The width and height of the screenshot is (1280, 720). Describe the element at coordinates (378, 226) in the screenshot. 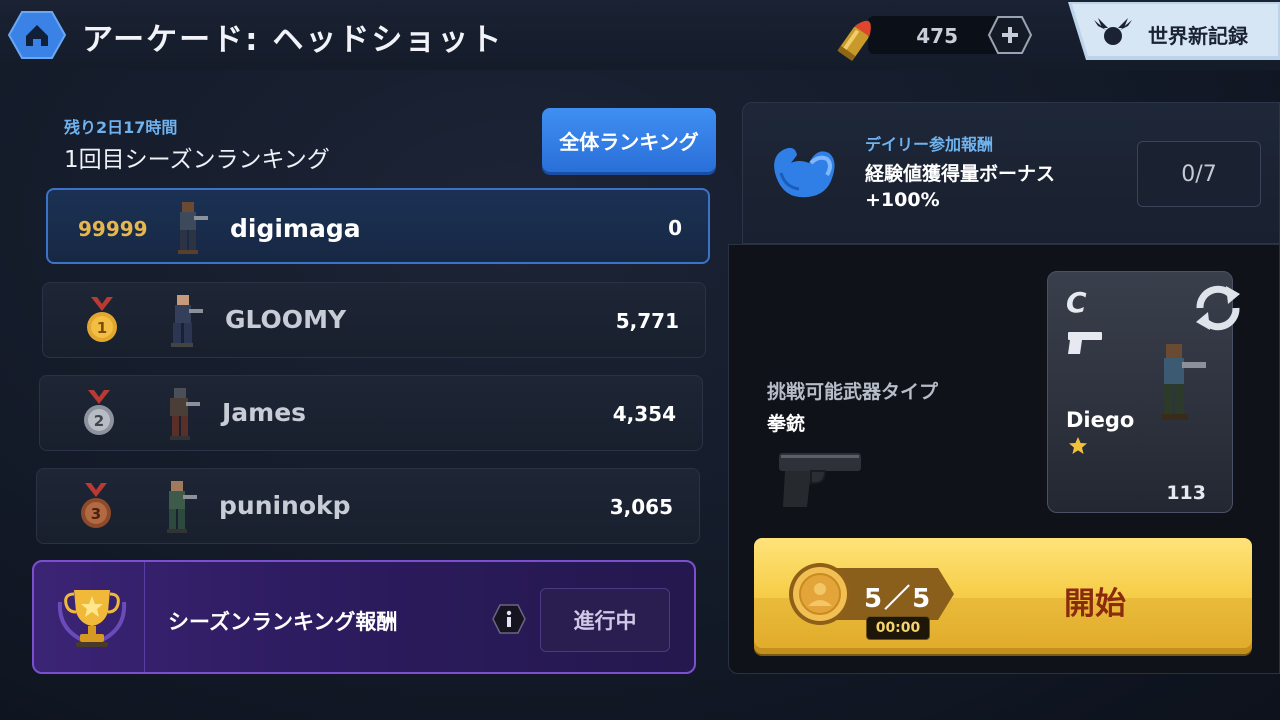

I see `ranking-row-self: 99999 digimaga 0` at that location.